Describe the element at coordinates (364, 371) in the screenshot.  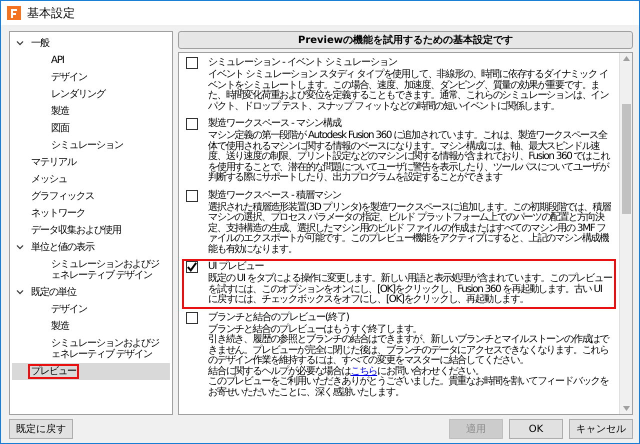
I see `contact-link: こちら` at that location.